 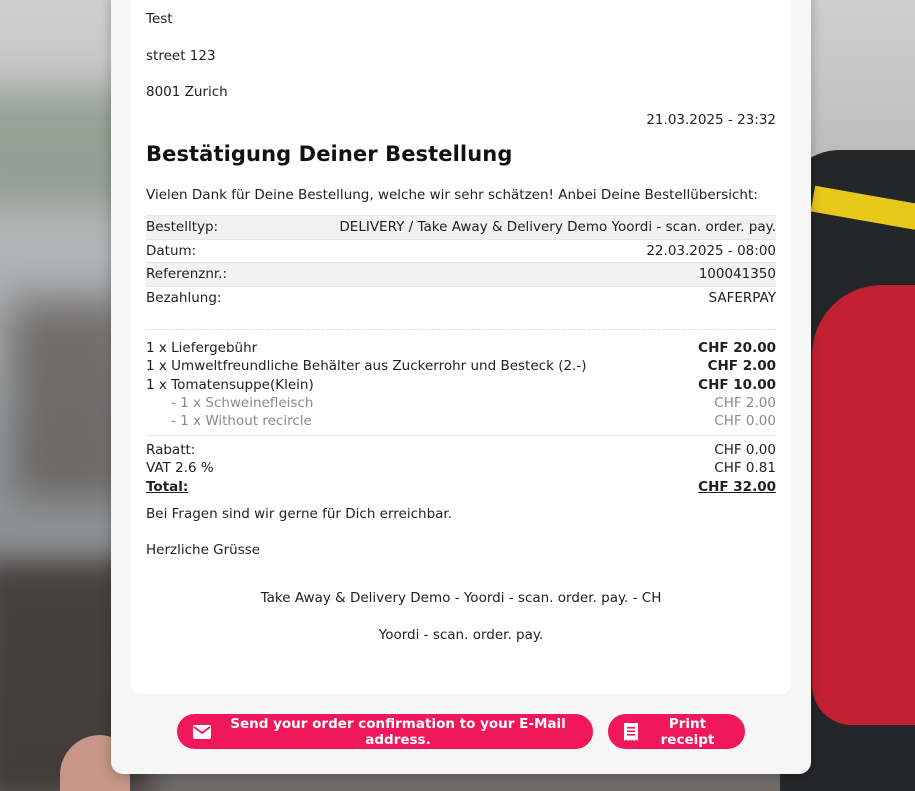 What do you see at coordinates (159, 19) in the screenshot?
I see `customer-name: Test` at bounding box center [159, 19].